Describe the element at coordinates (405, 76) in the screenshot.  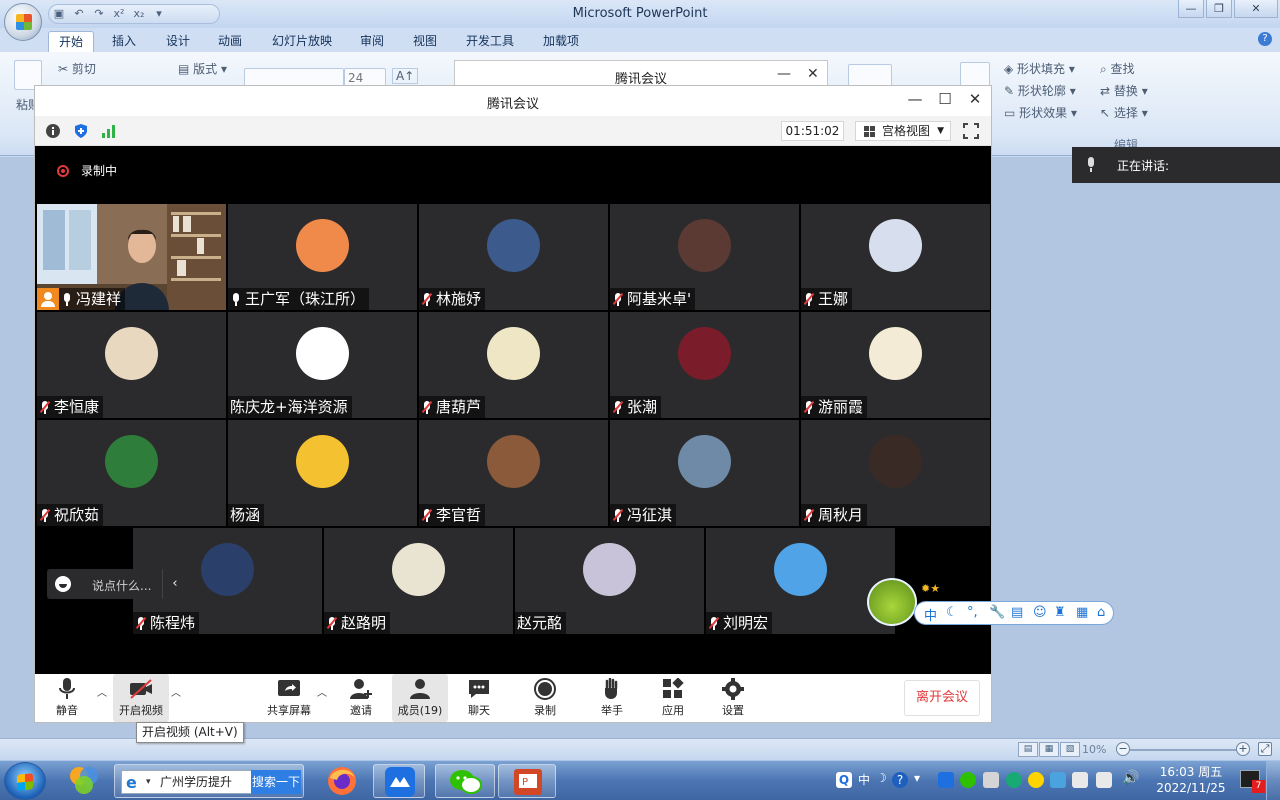
I see `grow-font-button: A↑` at that location.